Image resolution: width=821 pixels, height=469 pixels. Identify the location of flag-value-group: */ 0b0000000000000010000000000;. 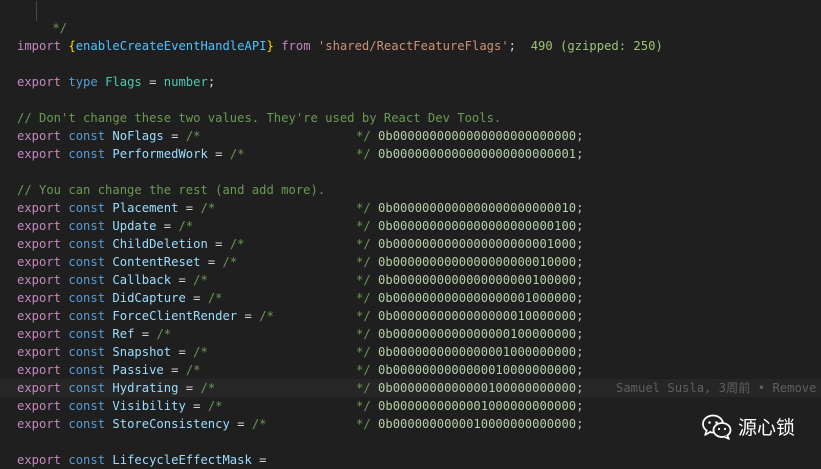
(469, 370).